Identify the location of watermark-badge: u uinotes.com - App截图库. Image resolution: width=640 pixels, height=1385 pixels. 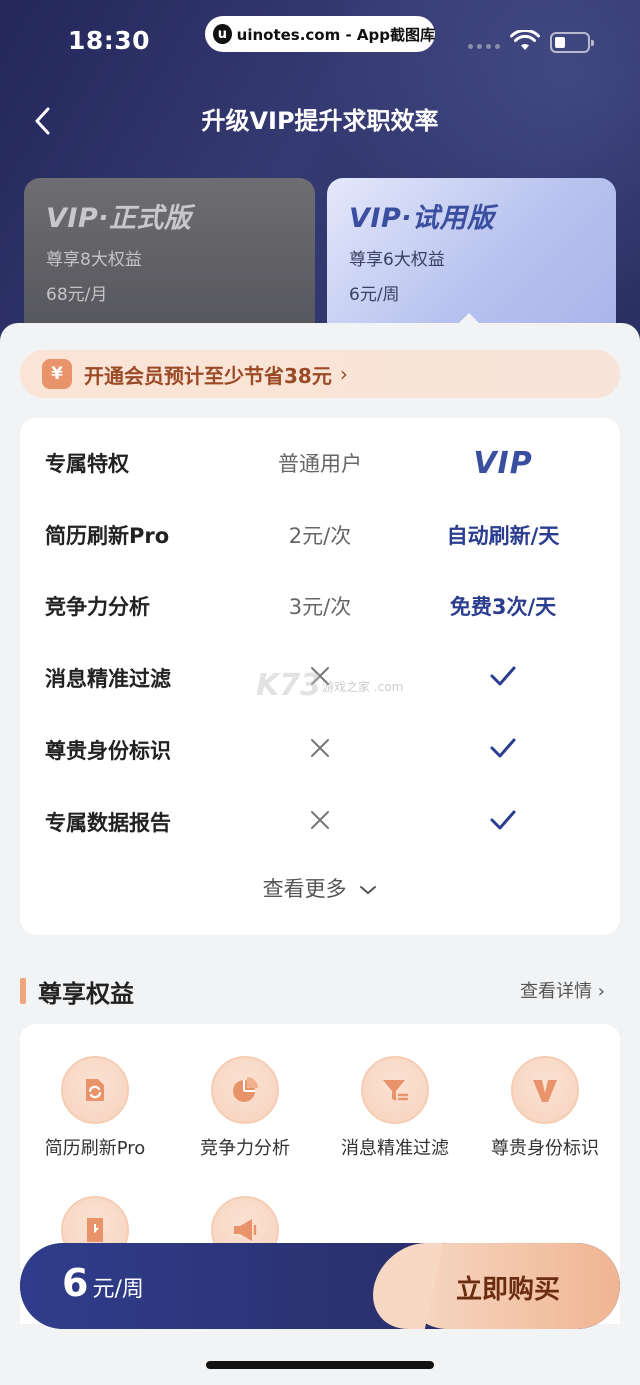
(320, 34).